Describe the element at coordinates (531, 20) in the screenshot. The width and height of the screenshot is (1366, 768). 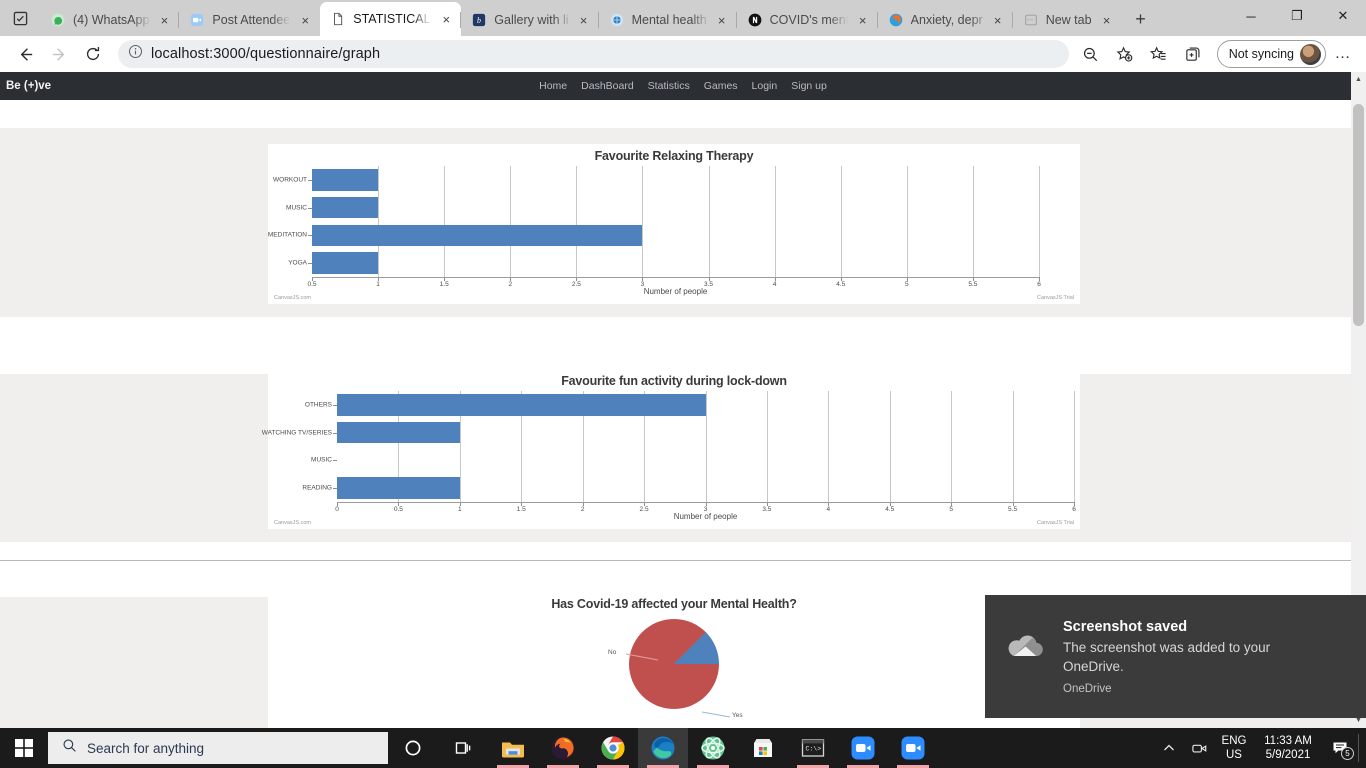
I see `tab-title: Gallery with li` at that location.